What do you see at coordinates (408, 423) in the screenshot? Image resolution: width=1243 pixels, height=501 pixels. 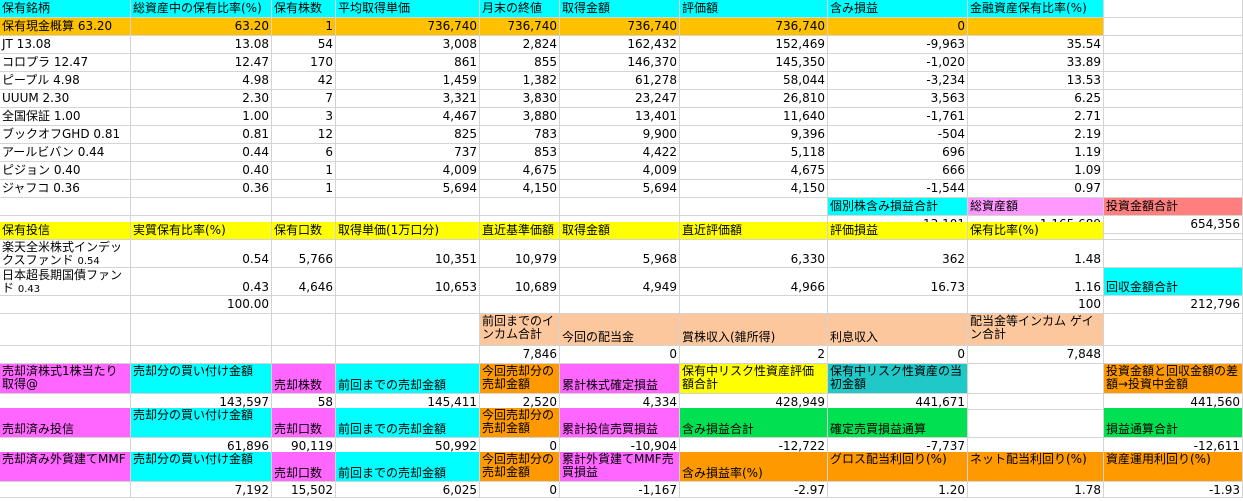 I see `sales-label-cell: 前回までの売却金額` at bounding box center [408, 423].